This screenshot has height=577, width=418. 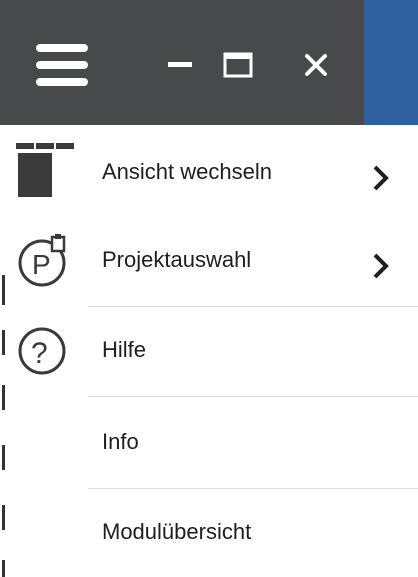 What do you see at coordinates (177, 531) in the screenshot?
I see `menu-item-label: Modulübersicht` at bounding box center [177, 531].